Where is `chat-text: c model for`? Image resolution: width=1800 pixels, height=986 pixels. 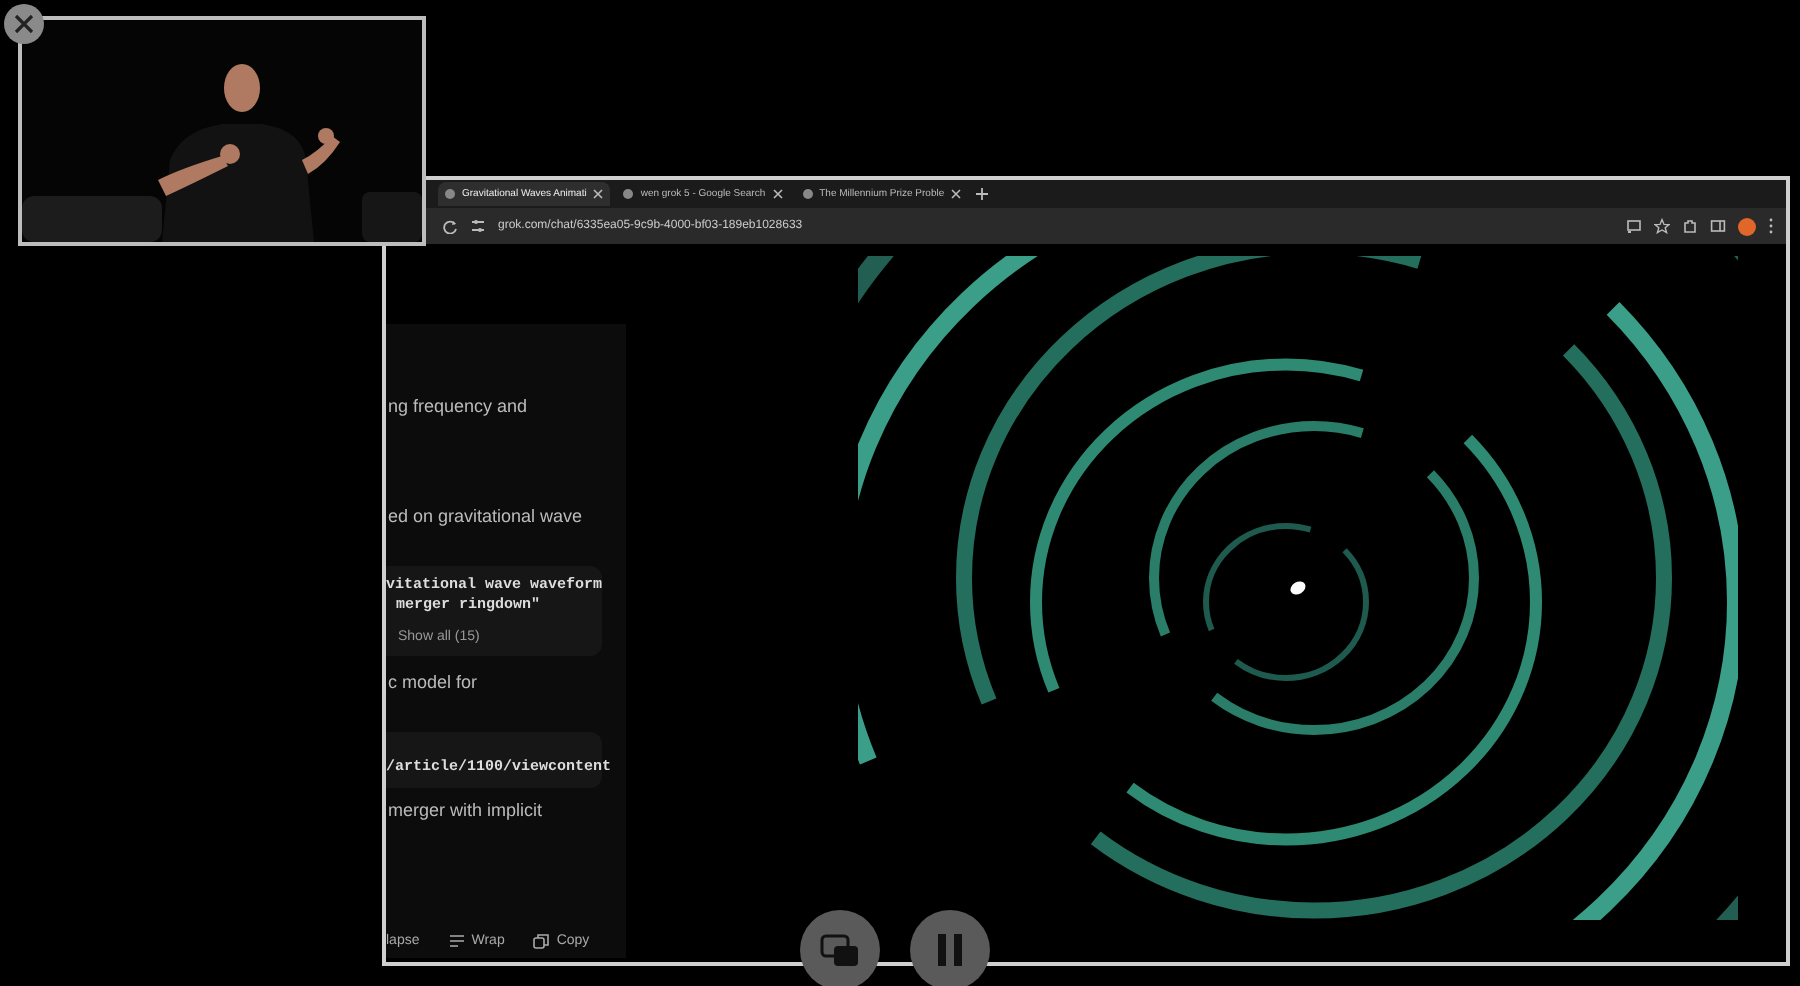 chat-text: c model for is located at coordinates (434, 682).